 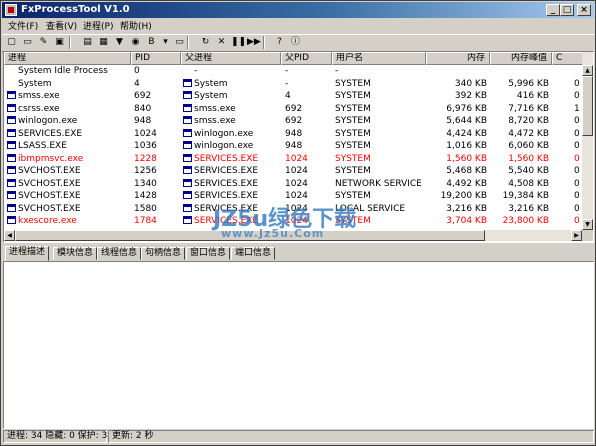 What do you see at coordinates (298, 10) in the screenshot?
I see `title-bar: FxProcessTool V1.0 _ □ ×` at bounding box center [298, 10].